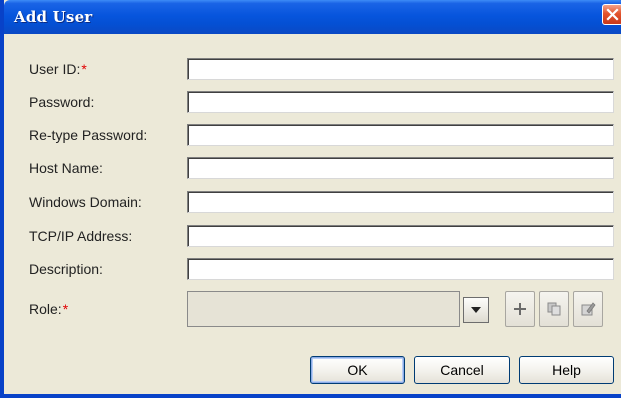  I want to click on tcp-ip-address-row: TCP/IP Address:, so click(314, 237).